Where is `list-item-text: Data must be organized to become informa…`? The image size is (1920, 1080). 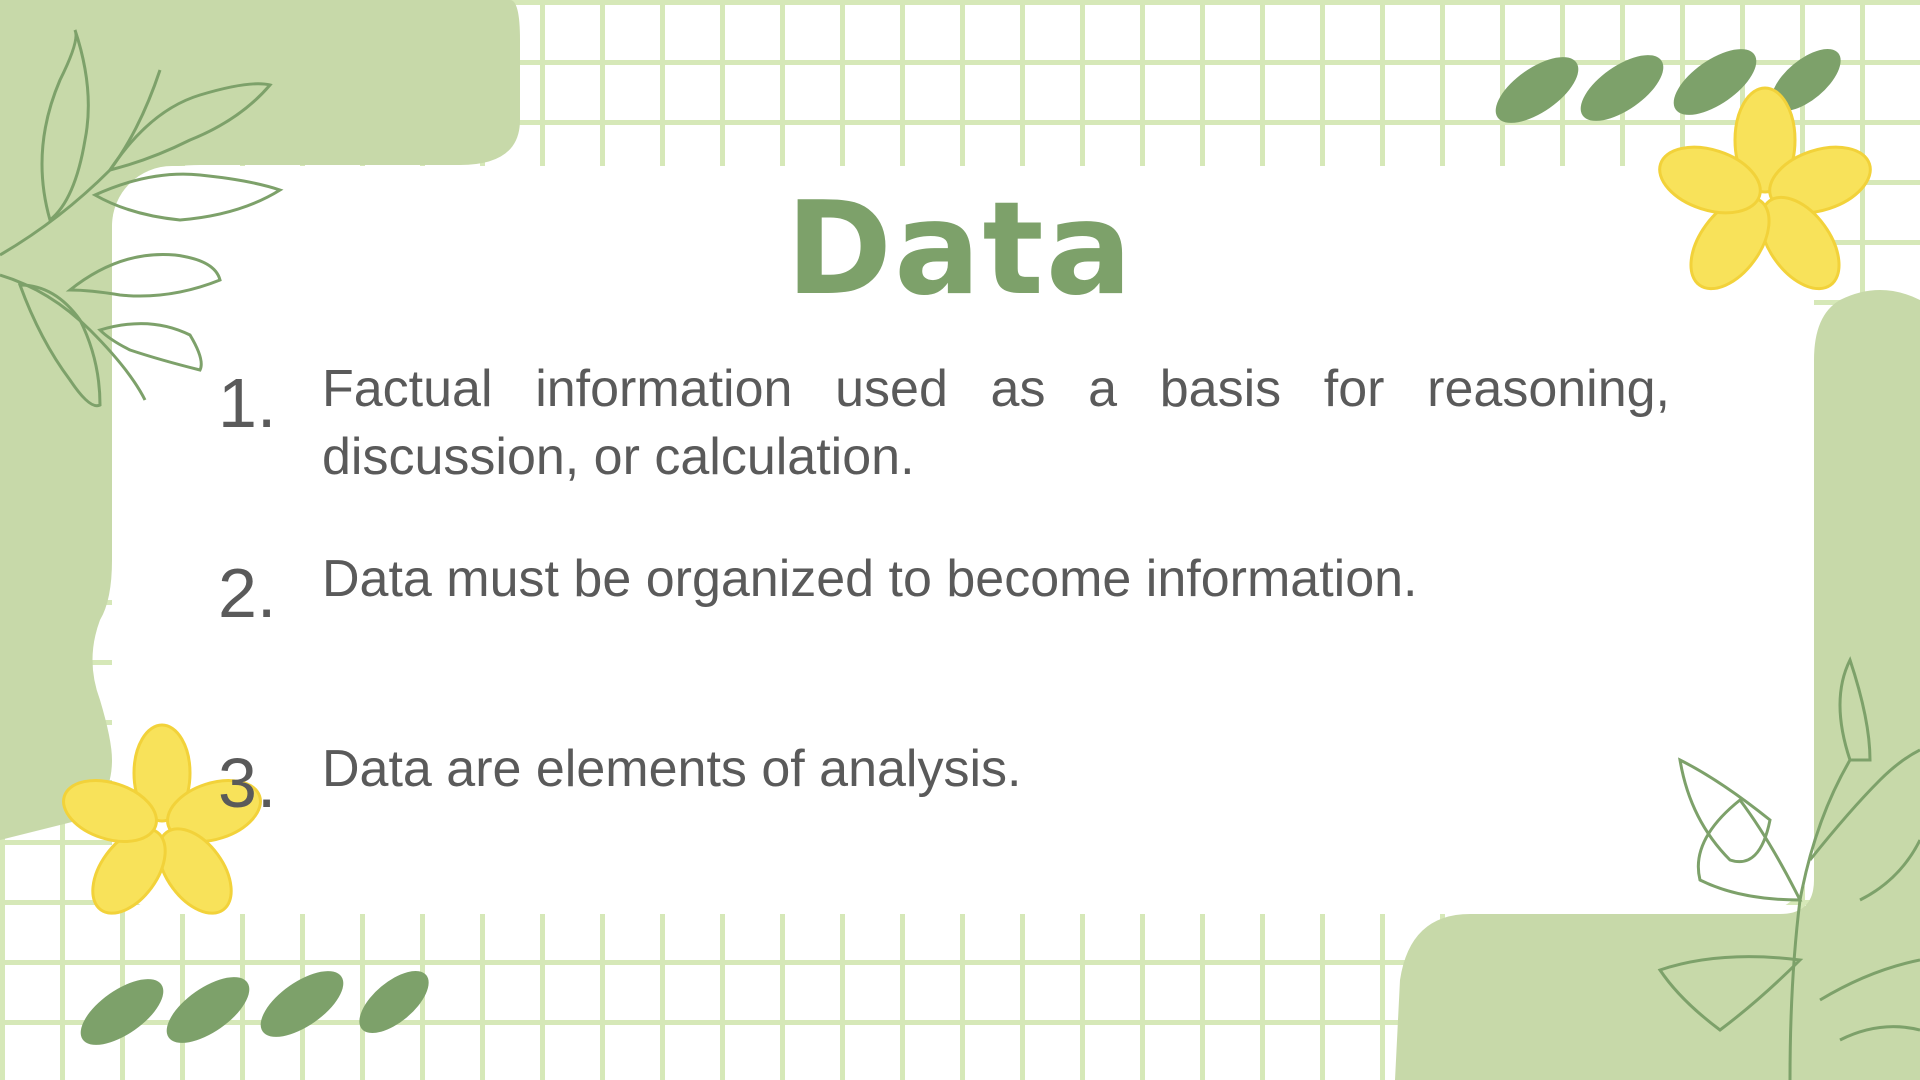 list-item-text: Data must be organized to become informa… is located at coordinates (870, 579).